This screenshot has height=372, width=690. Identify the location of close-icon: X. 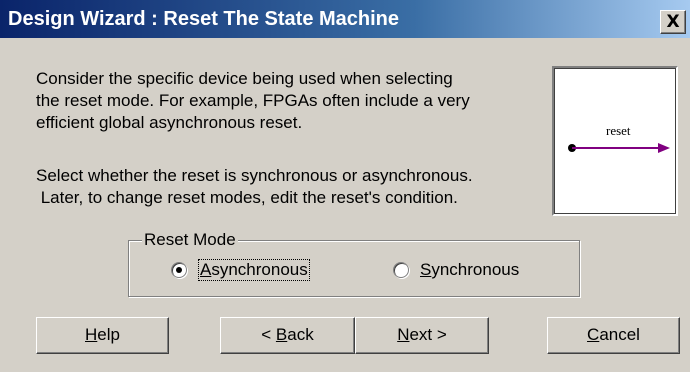
(673, 22).